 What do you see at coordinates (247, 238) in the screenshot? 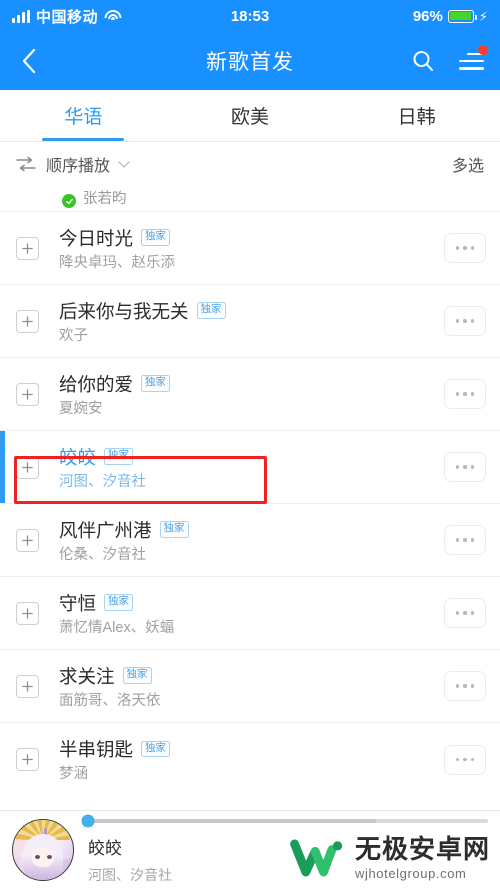
I see `song-title-line: 今日时光 独家` at bounding box center [247, 238].